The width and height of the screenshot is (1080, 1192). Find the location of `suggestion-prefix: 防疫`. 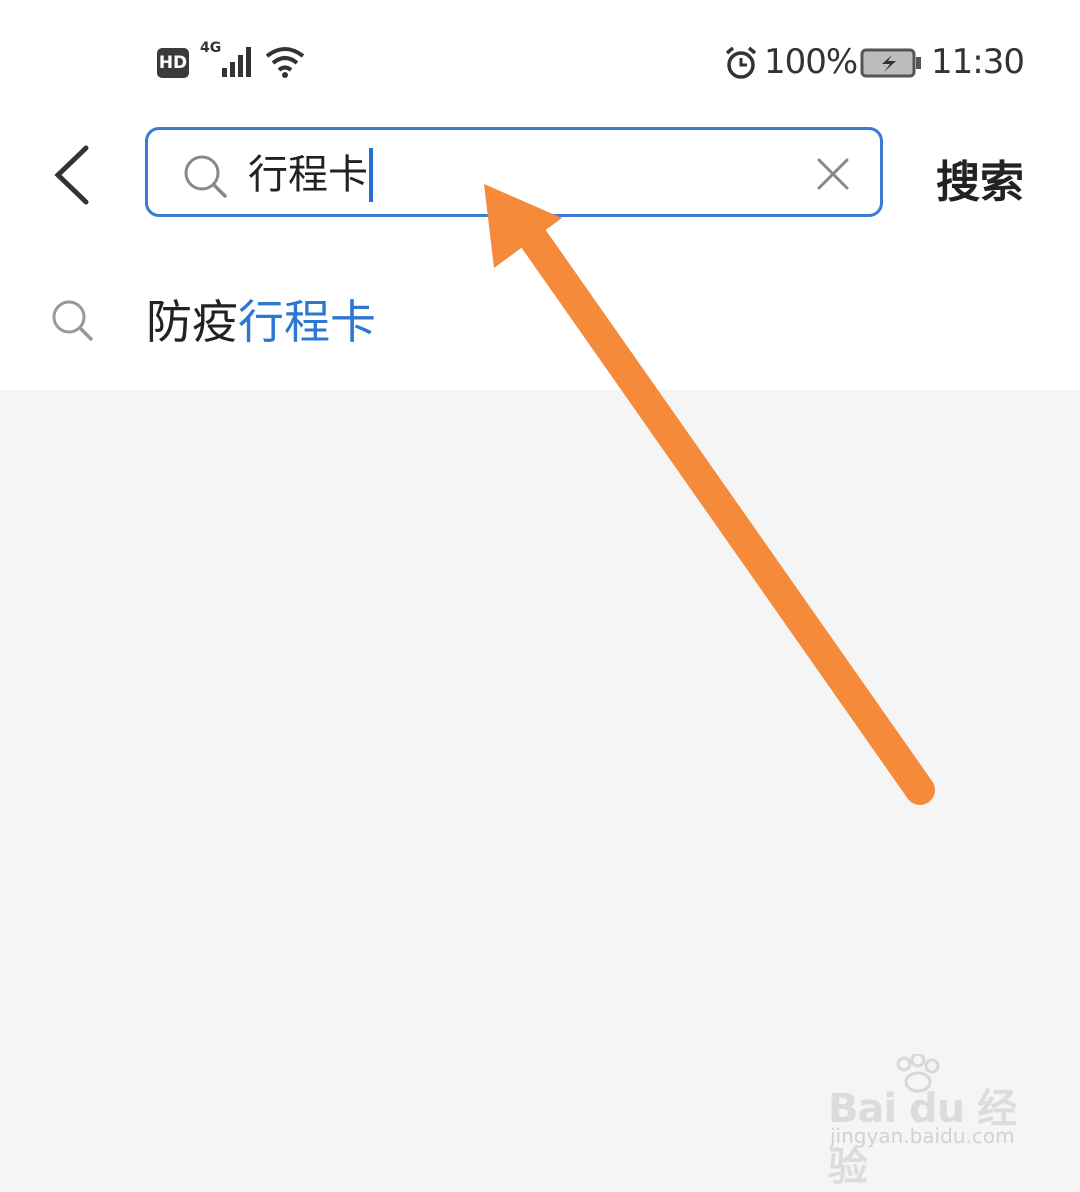

suggestion-prefix: 防疫 is located at coordinates (192, 322).